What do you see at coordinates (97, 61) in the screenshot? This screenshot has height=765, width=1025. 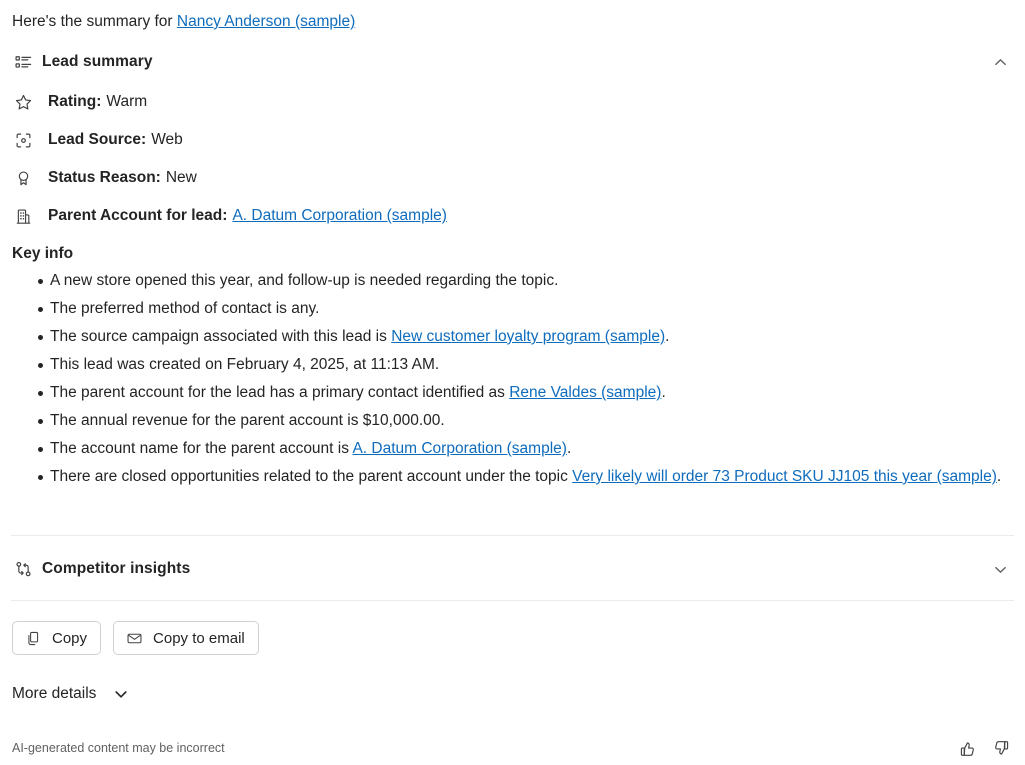 I see `section-title-lead-summary: Lead summary` at bounding box center [97, 61].